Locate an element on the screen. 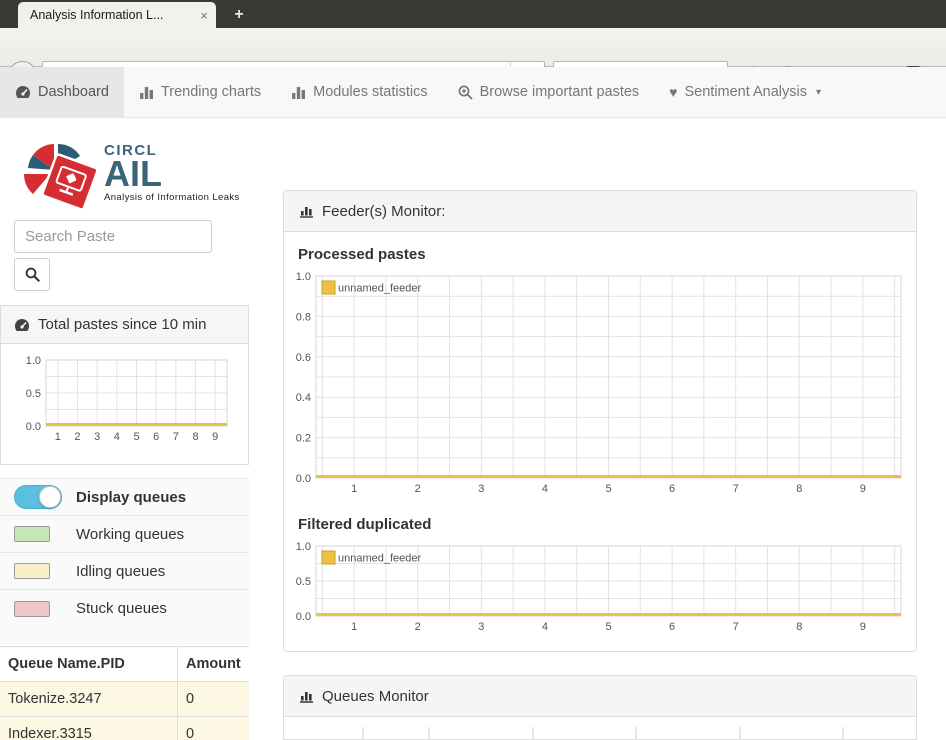 Image resolution: width=946 pixels, height=740 pixels. chart-title: Processed pastes is located at coordinates (362, 254).